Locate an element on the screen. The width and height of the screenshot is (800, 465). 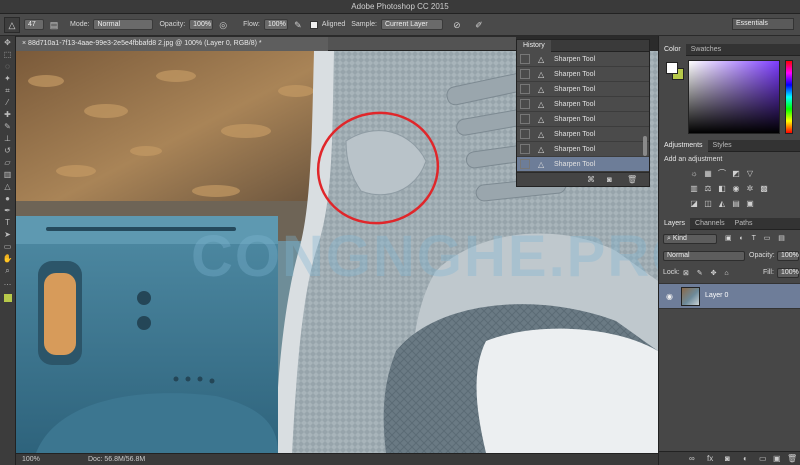
tab-paths: Paths is located at coordinates (744, 224).